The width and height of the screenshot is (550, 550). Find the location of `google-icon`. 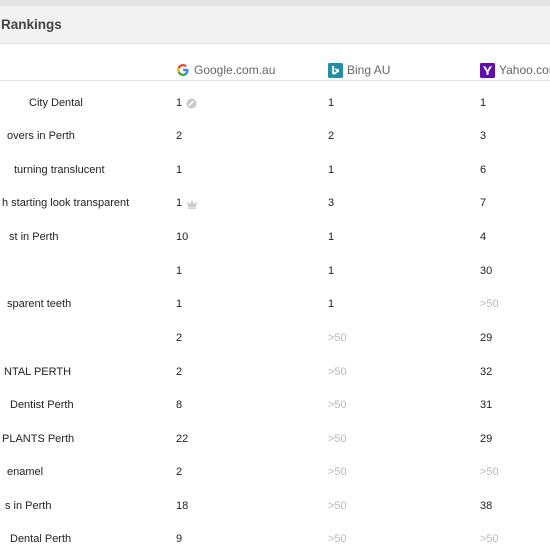

google-icon is located at coordinates (183, 69).